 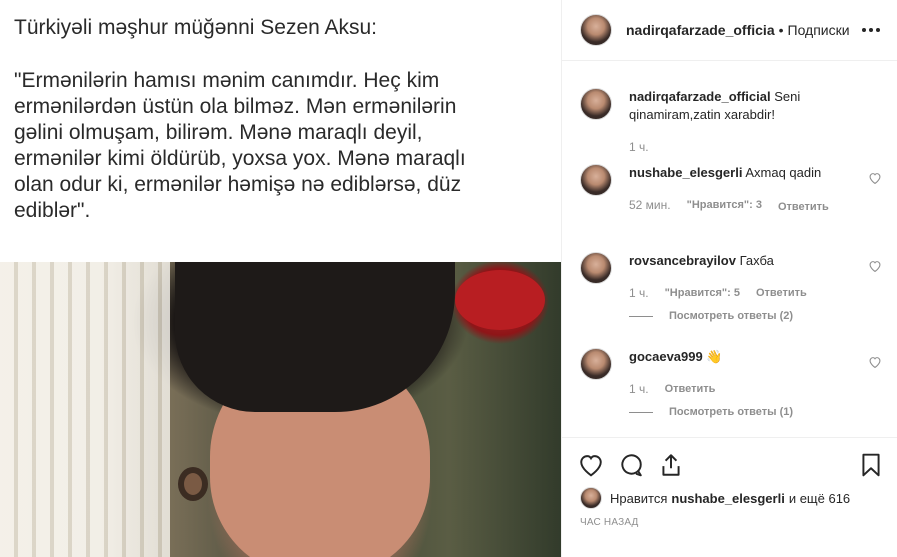 I want to click on photo-hair, so click(x=315, y=337).